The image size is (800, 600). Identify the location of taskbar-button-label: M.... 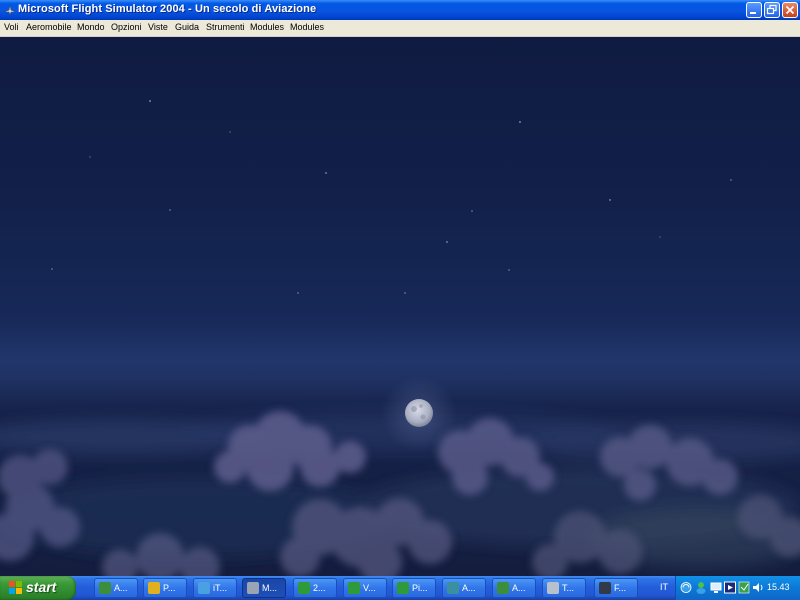
(269, 588).